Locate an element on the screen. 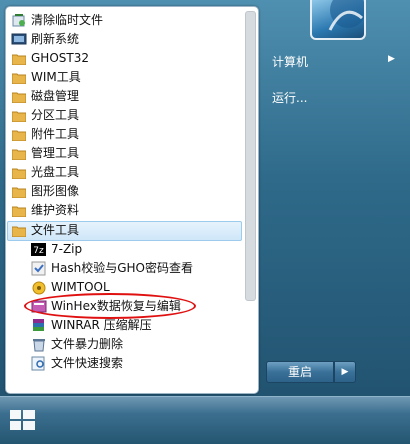  folder-label: 文件工具 is located at coordinates (55, 230).